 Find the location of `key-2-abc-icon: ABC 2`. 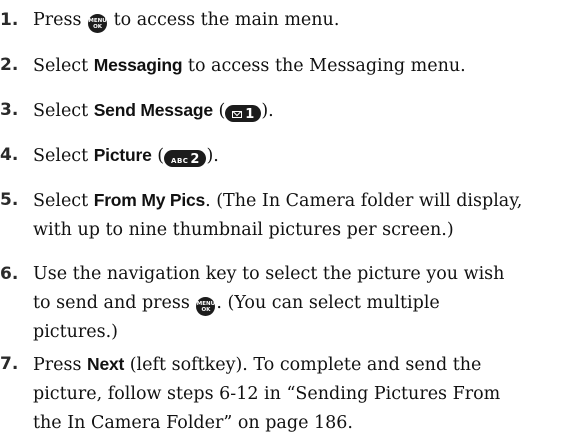

key-2-abc-icon: ABC 2 is located at coordinates (185, 158).